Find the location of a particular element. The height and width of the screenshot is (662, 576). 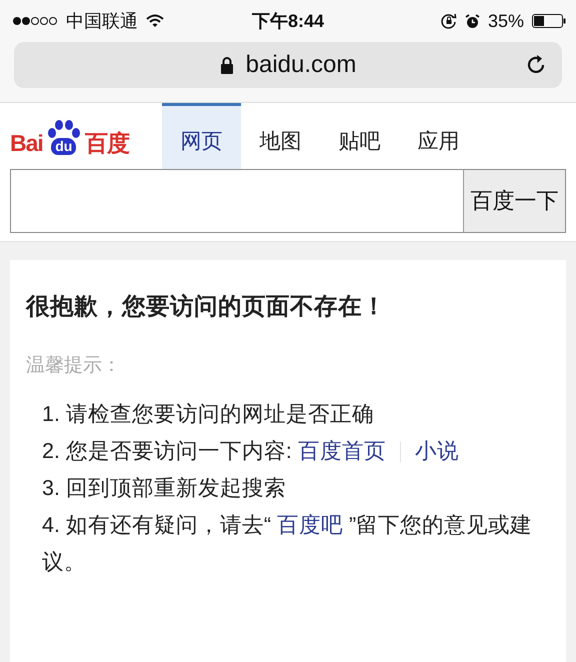

logo-text: Bai is located at coordinates (26, 143).